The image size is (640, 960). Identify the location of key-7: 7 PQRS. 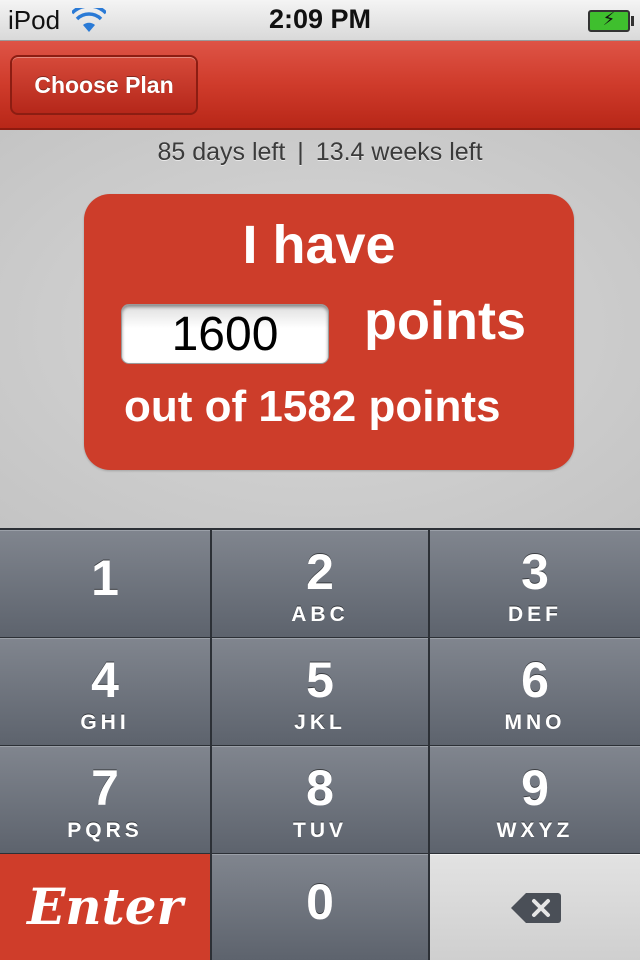
(105, 799).